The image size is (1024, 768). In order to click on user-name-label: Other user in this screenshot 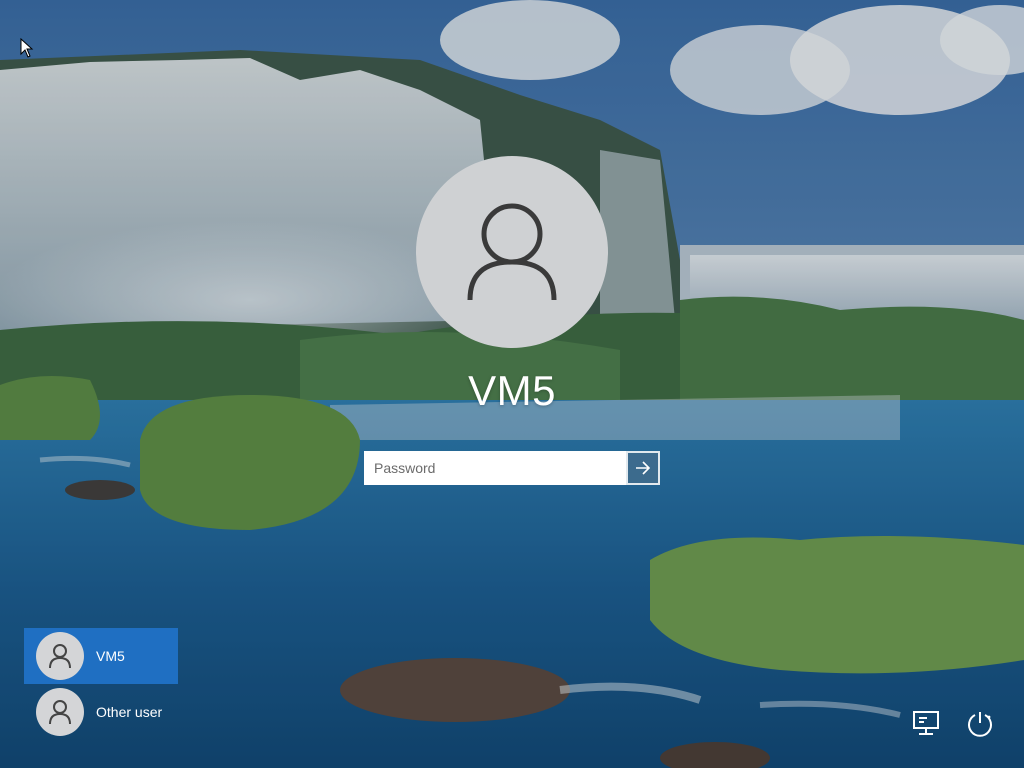, I will do `click(129, 712)`.